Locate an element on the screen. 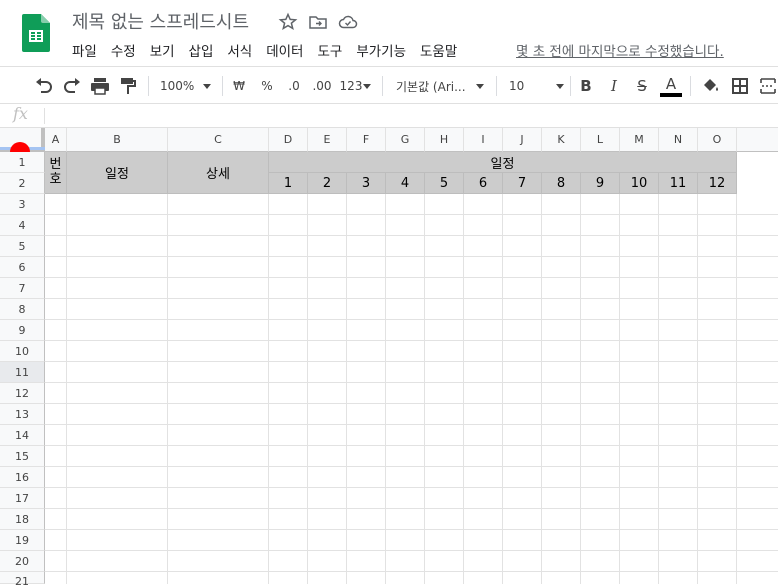 This screenshot has height=588, width=778. italic-button: I is located at coordinates (614, 86).